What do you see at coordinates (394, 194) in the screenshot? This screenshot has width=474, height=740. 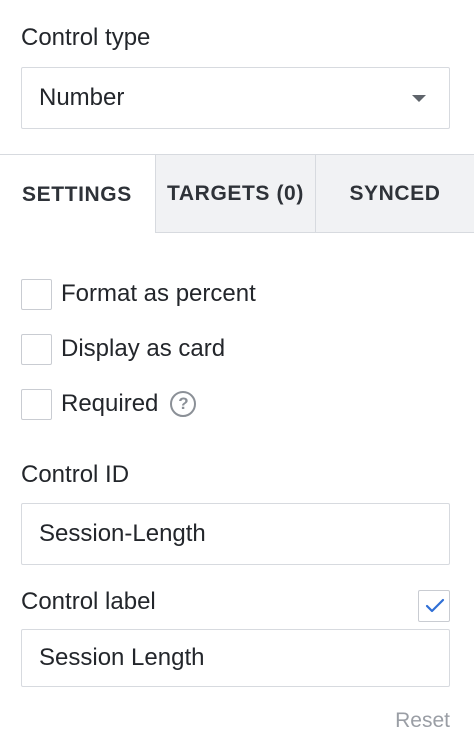 I see `tab-synced: SYNCED` at bounding box center [394, 194].